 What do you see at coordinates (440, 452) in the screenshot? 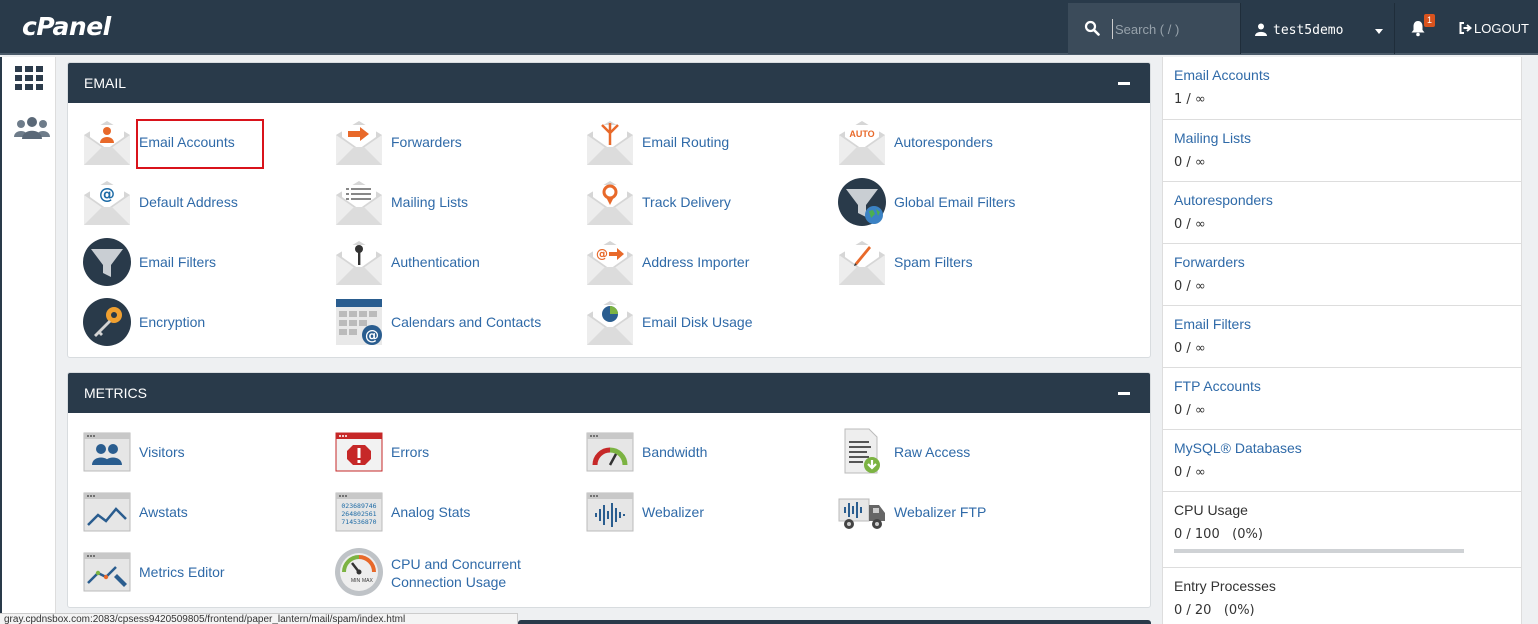
I see `errors-link: Errors` at bounding box center [440, 452].